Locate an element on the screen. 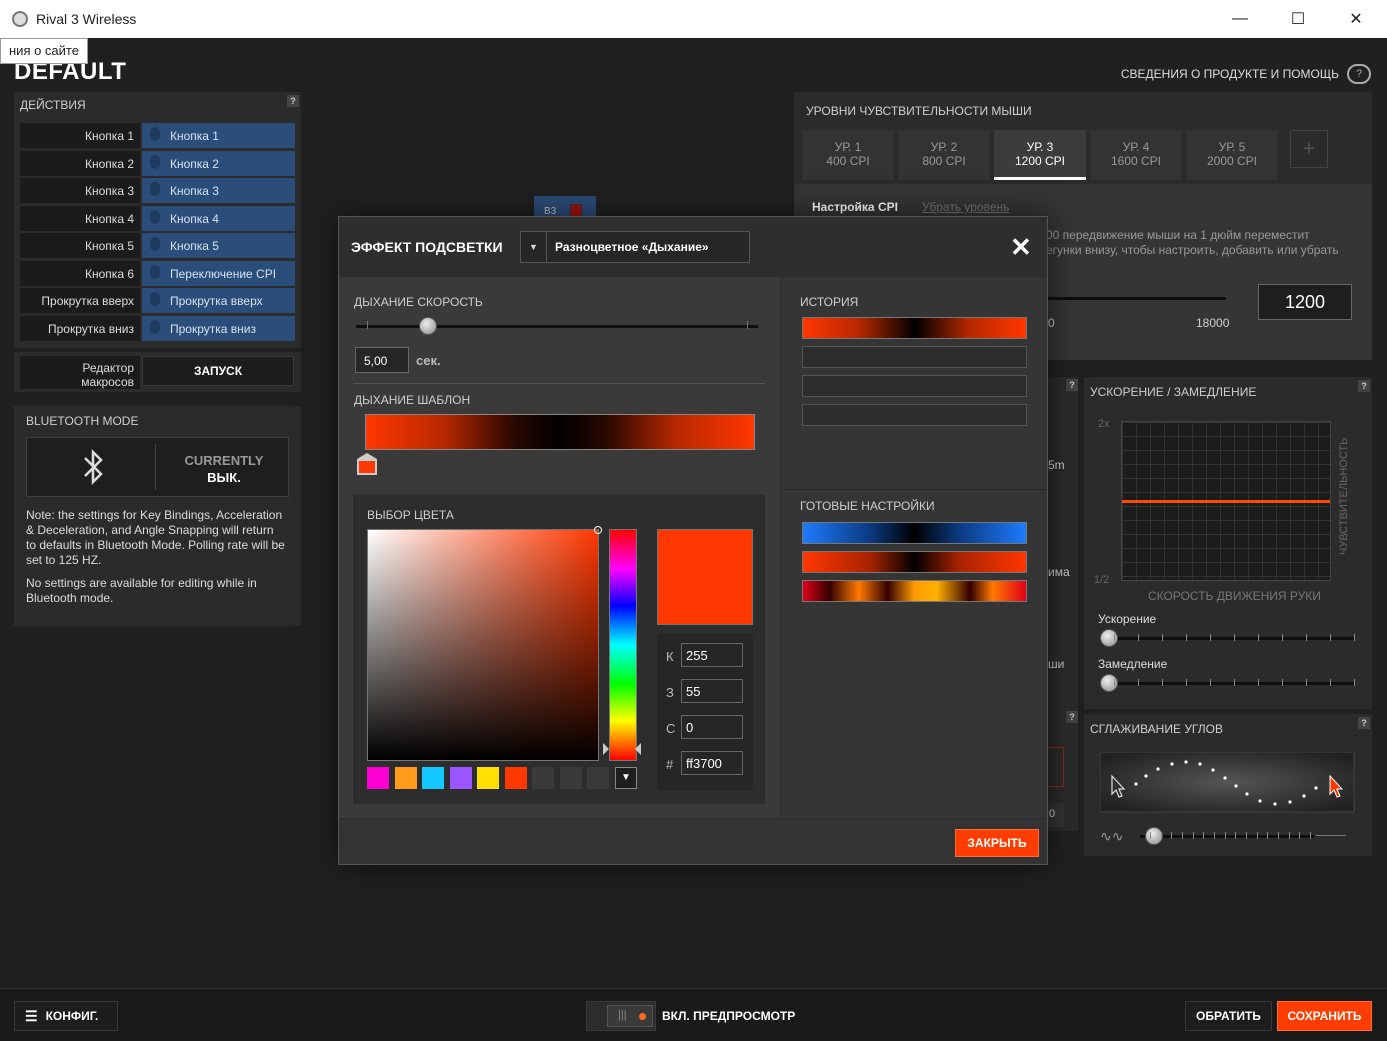  cpi-level-tab: УР. 5 2000 CPI is located at coordinates (1232, 155).